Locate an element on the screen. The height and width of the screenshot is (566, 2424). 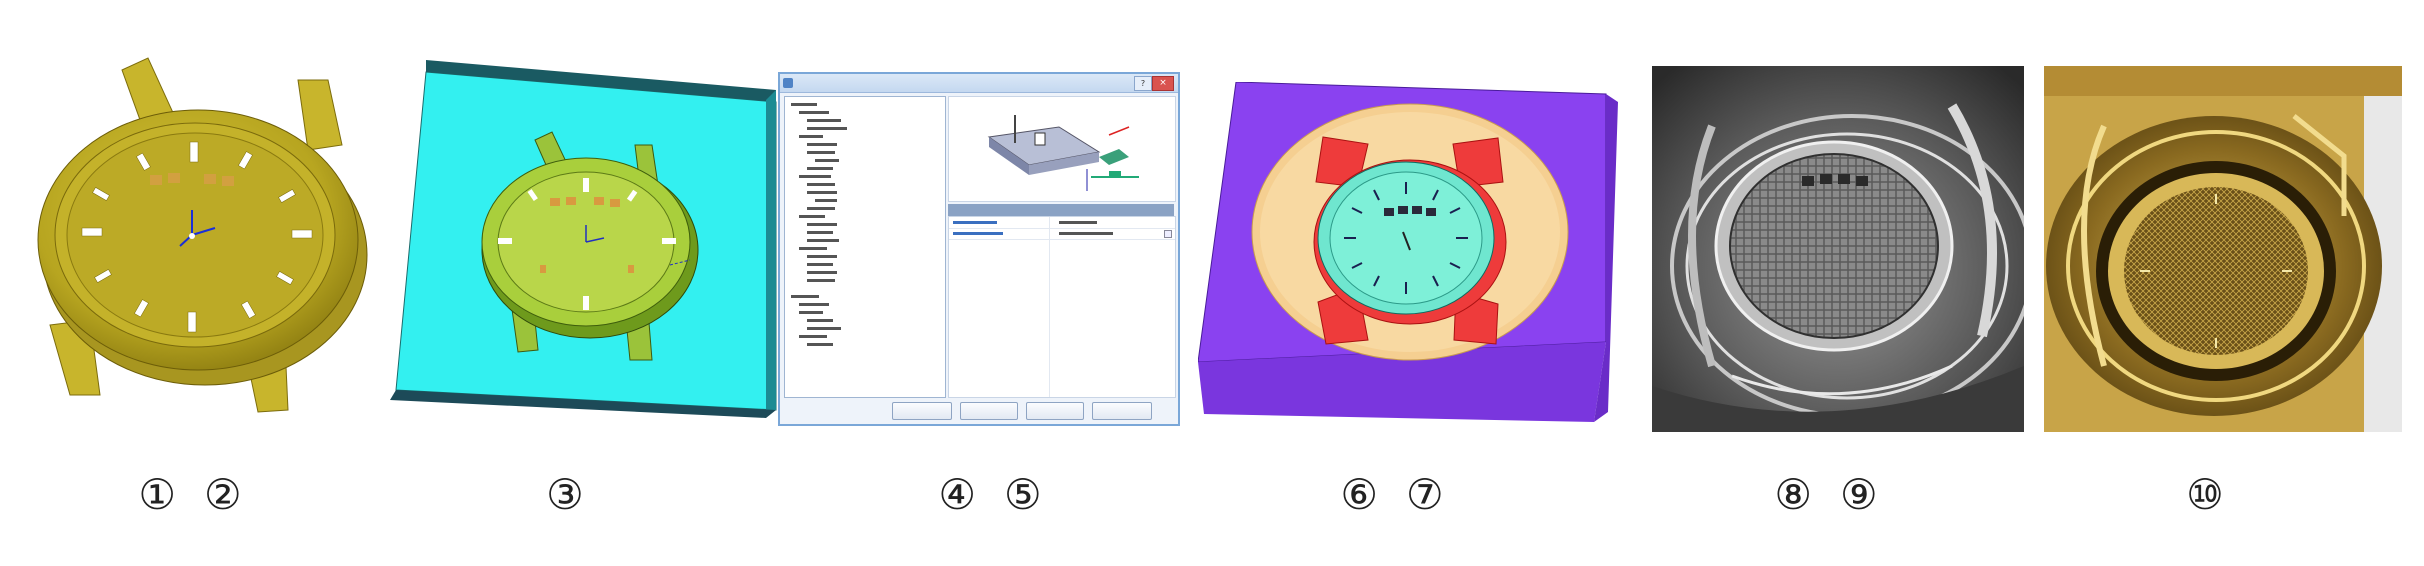
dial-on-purple-block-render is located at coordinates (1408, 252).